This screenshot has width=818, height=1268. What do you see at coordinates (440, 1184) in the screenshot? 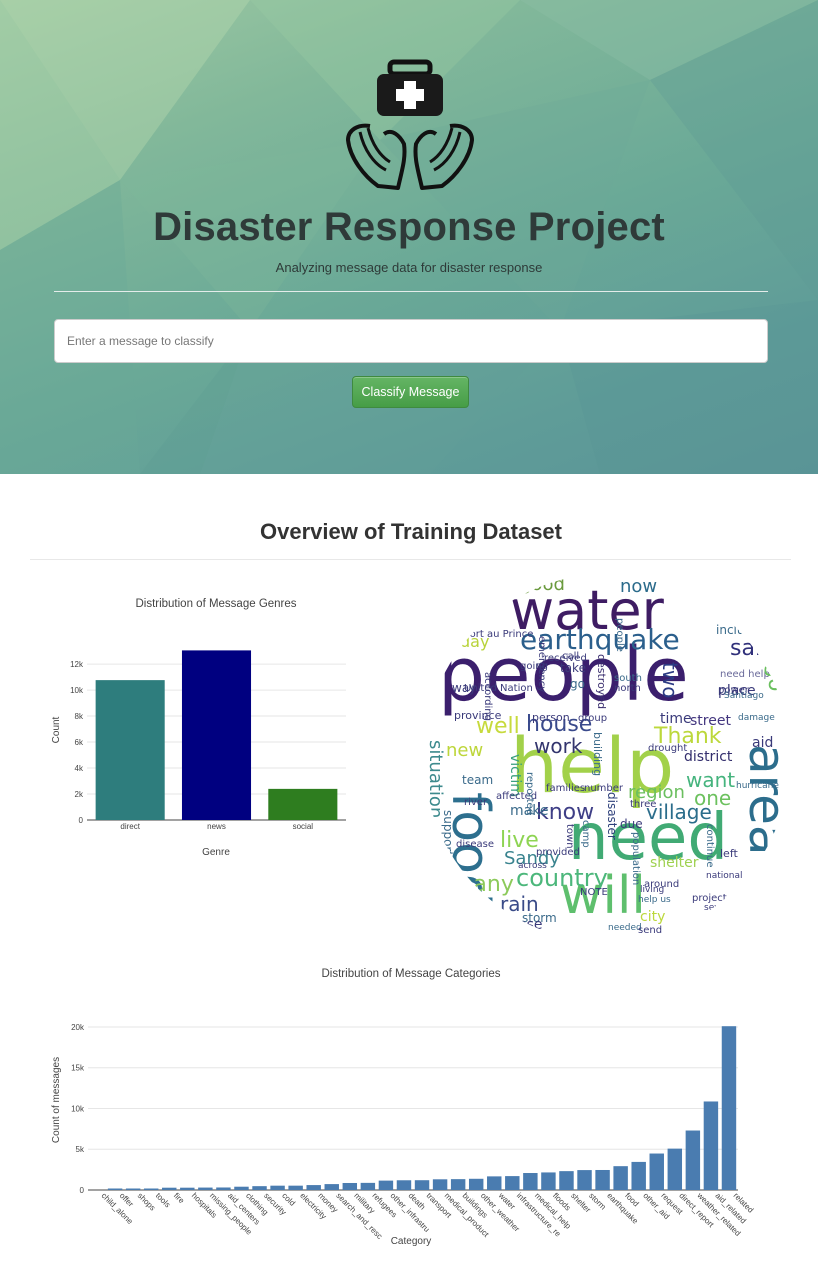
I see `bar-medical_products` at bounding box center [440, 1184].